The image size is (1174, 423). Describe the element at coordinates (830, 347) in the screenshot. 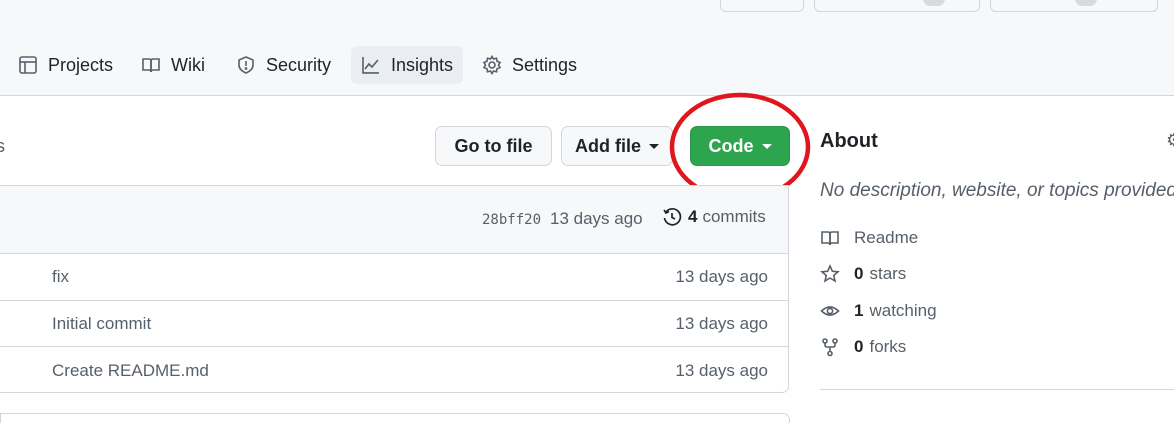

I see `fork-icon` at that location.